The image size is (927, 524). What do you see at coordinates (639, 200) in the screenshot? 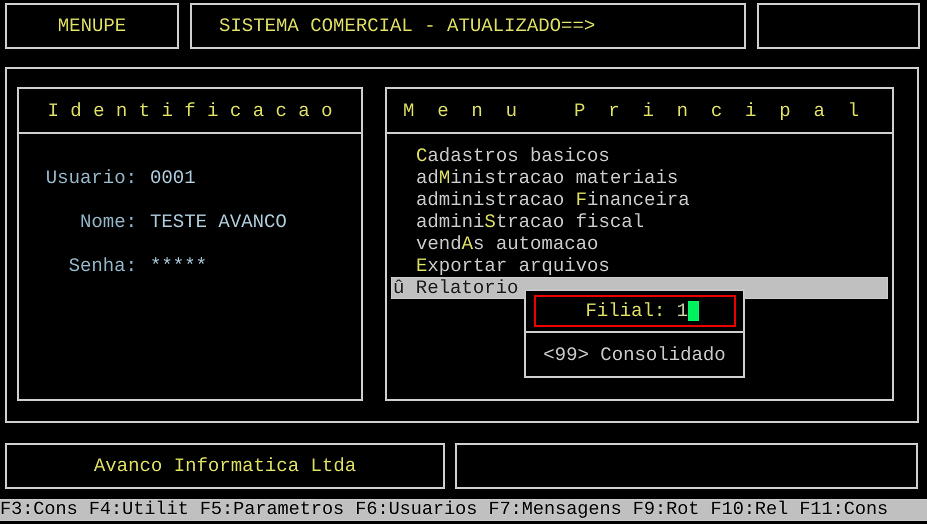
I see `menu-item: administracao Financeira` at bounding box center [639, 200].